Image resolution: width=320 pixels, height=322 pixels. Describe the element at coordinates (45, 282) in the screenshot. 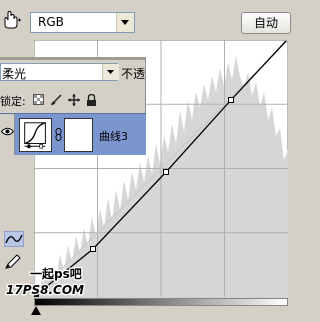

I see `watermark: 一起ps吧 17PS8.COM` at that location.